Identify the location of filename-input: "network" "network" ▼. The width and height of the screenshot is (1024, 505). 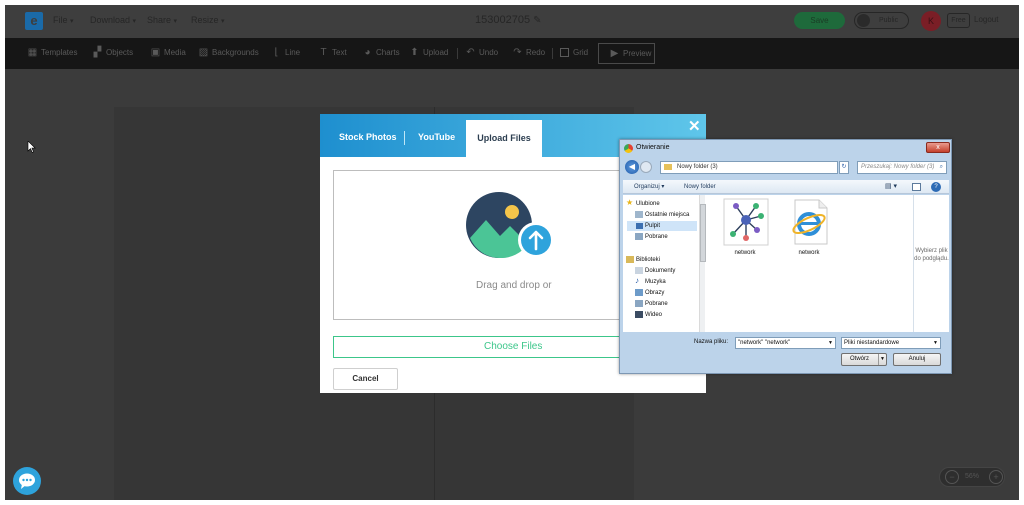
(785, 343).